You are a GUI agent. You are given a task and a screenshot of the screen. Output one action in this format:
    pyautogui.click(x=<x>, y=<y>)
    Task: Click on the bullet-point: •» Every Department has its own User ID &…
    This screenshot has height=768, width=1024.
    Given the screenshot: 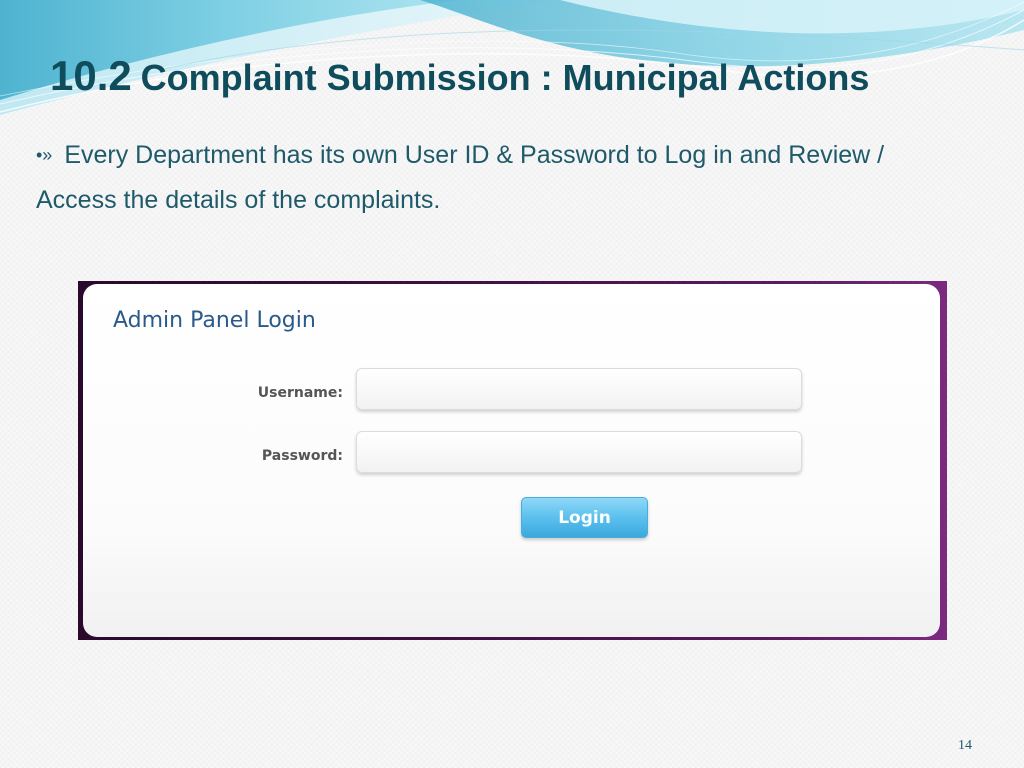 What is the action you would take?
    pyautogui.click(x=476, y=178)
    